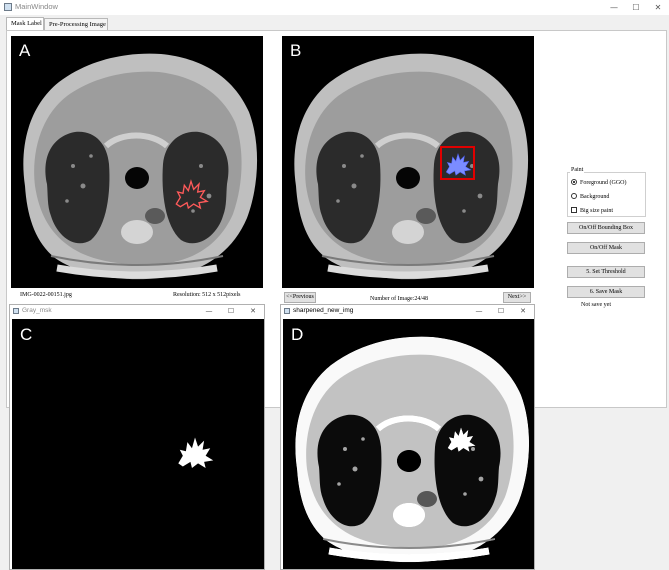 This screenshot has width=669, height=570. What do you see at coordinates (606, 272) in the screenshot?
I see `set-threshold-button: 5. Set Threshold` at bounding box center [606, 272].